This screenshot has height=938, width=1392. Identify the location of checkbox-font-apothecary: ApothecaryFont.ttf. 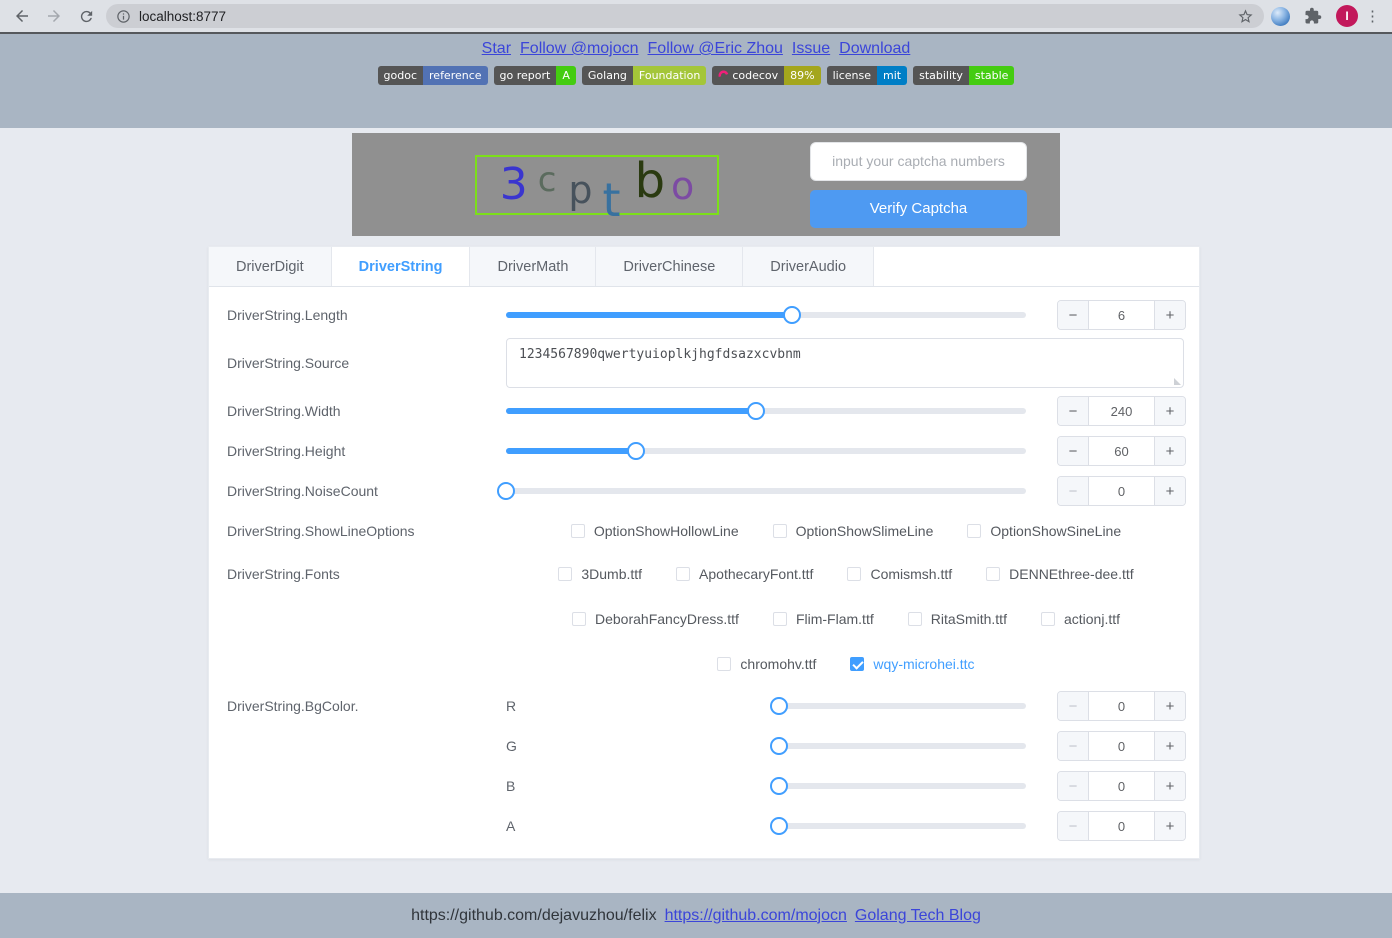
(744, 574).